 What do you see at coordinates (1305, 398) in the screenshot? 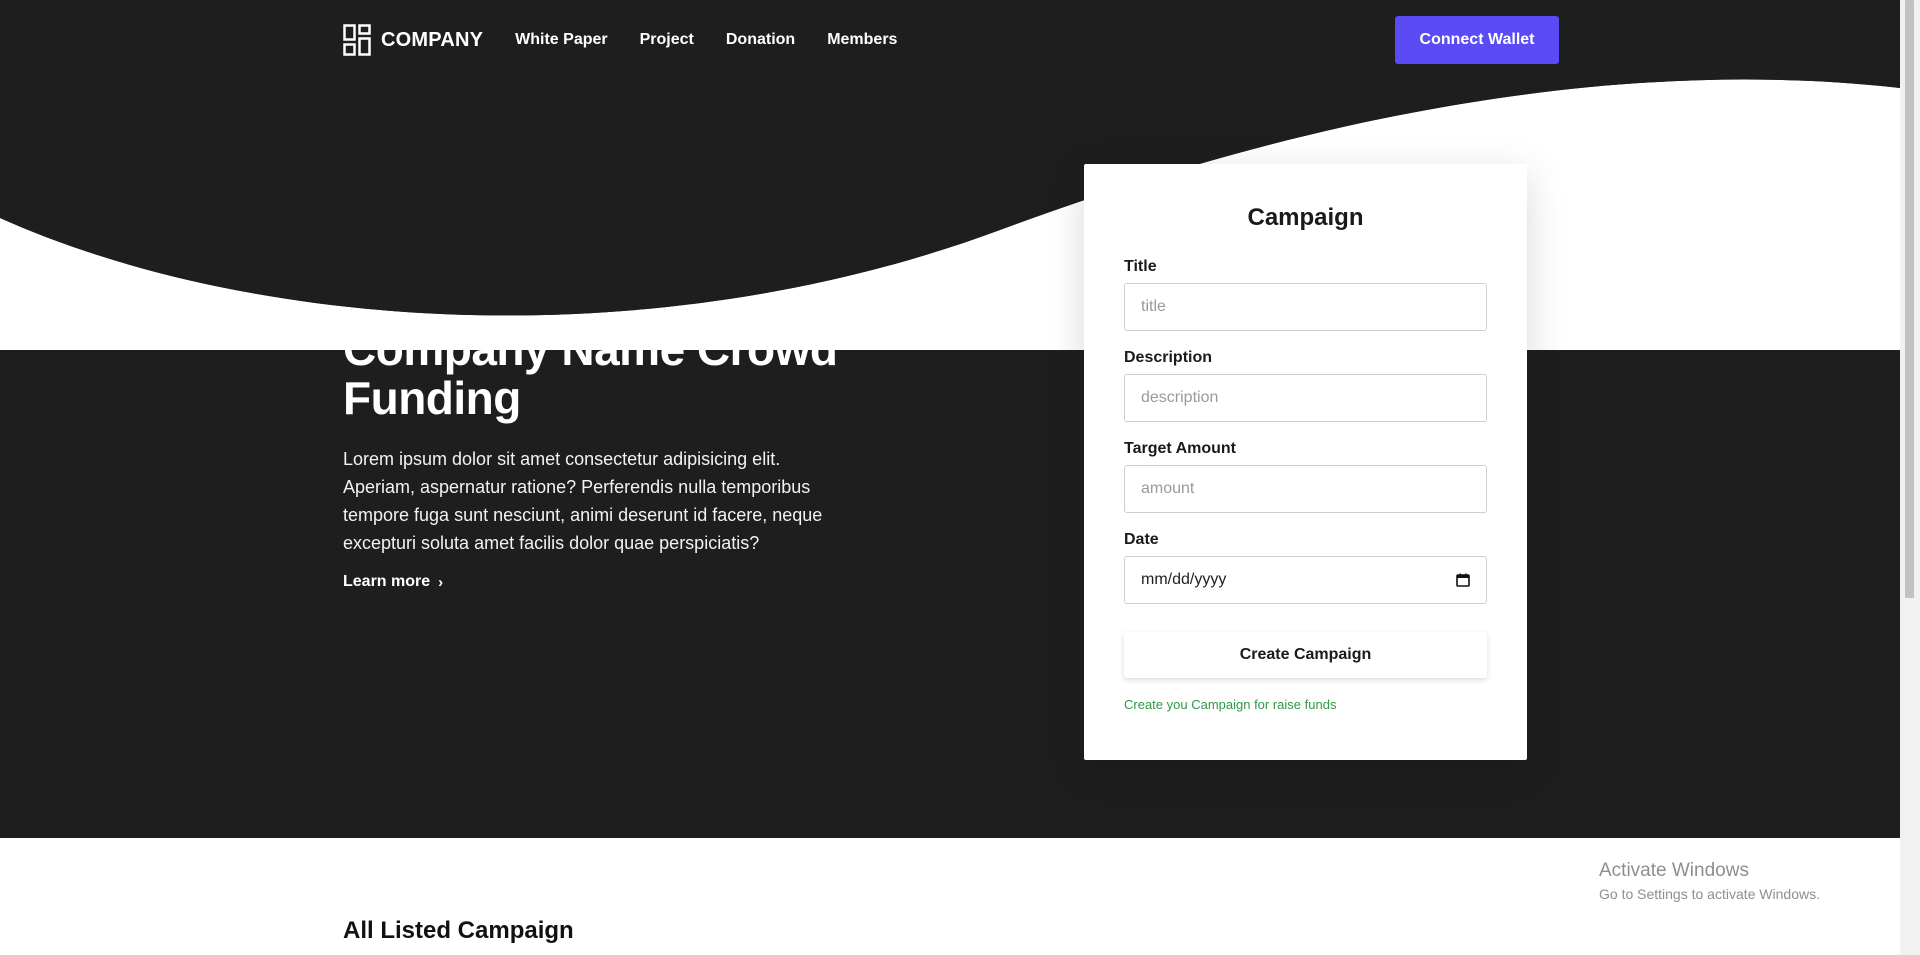
I see `description-input` at bounding box center [1305, 398].